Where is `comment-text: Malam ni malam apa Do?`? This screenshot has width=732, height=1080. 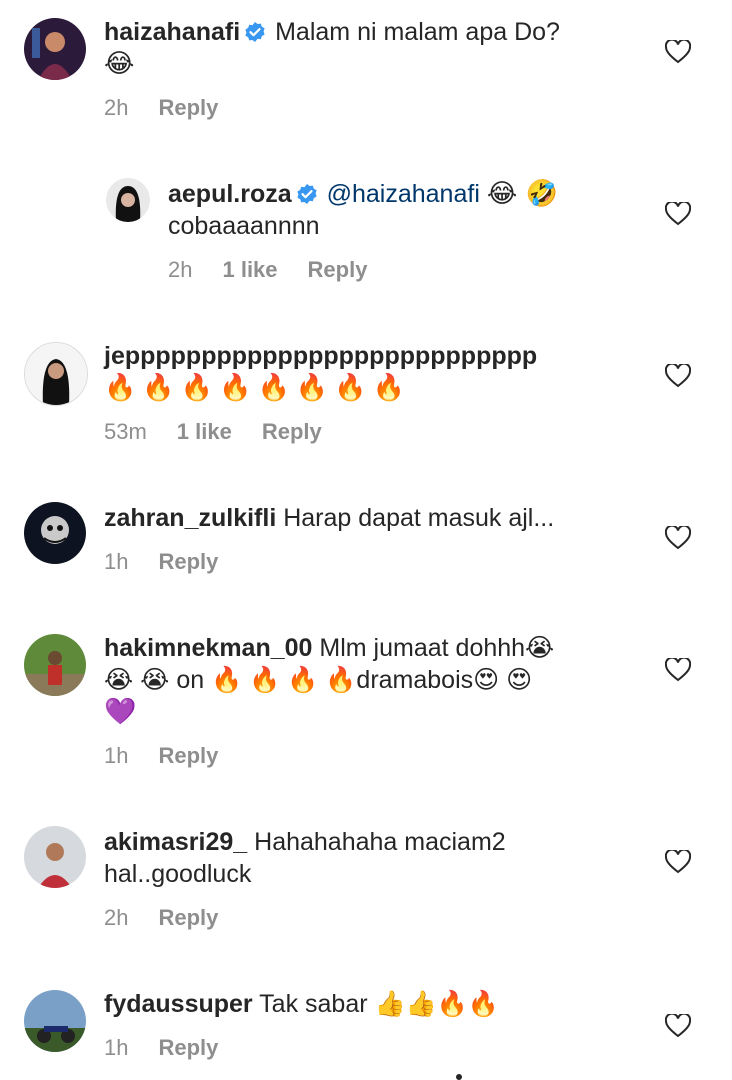 comment-text: Malam ni malam apa Do? is located at coordinates (417, 32).